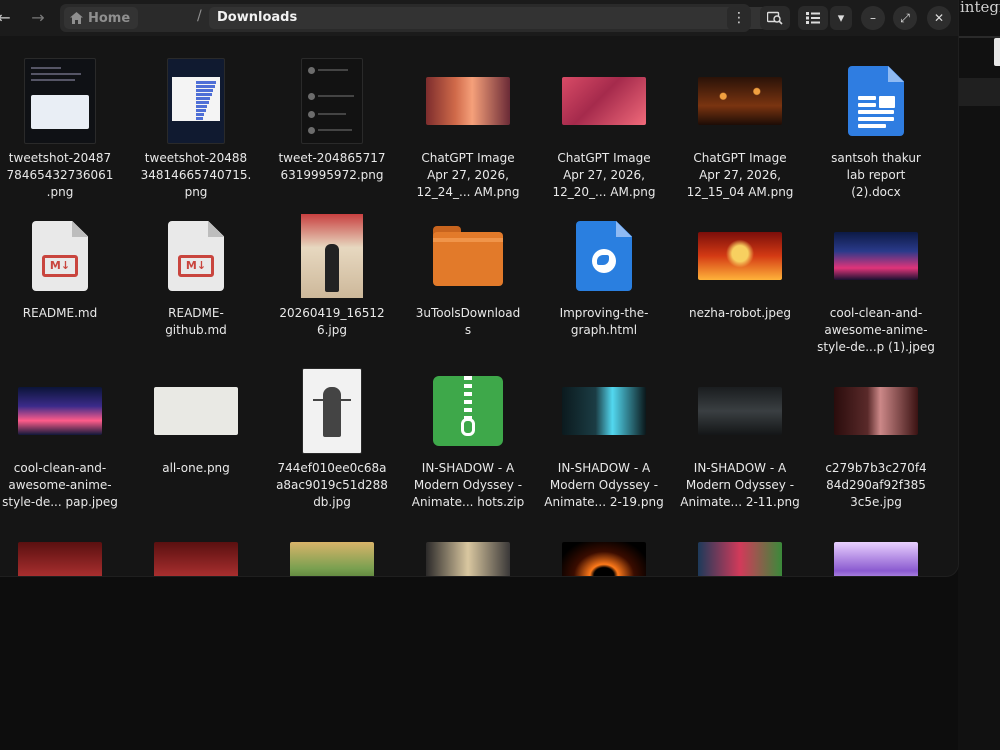 The image size is (1000, 750). I want to click on close-button: ✕, so click(939, 18).